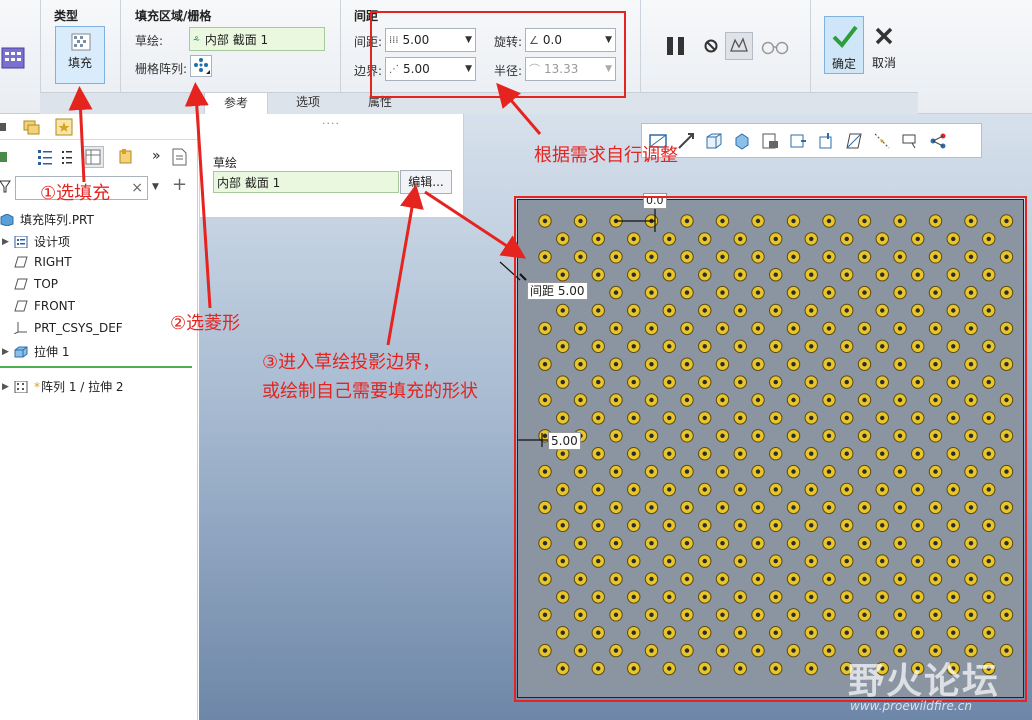  Describe the element at coordinates (351, 362) in the screenshot. I see `annotation-step3-line1: ③进入草绘投影边界，` at that location.